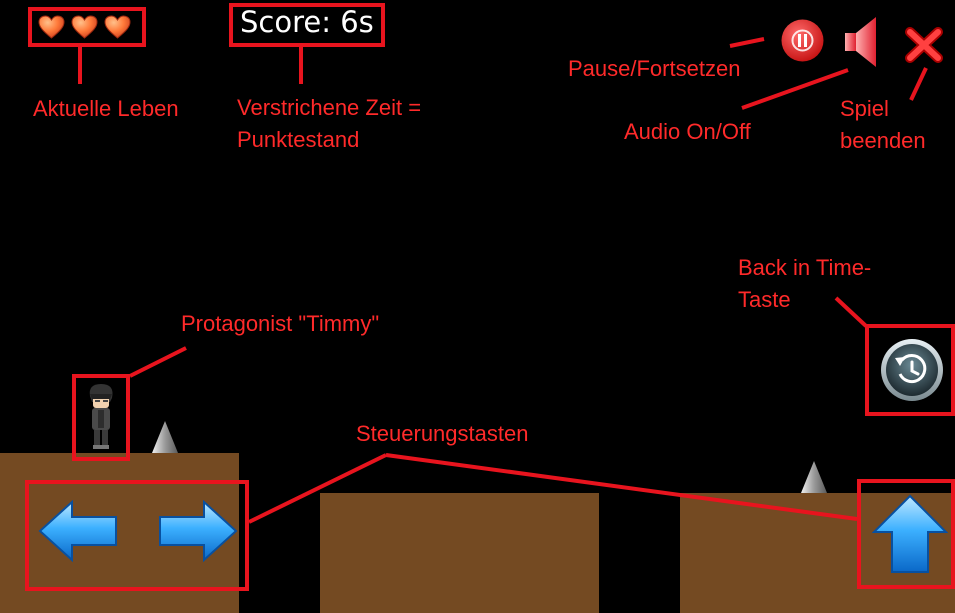 The image size is (955, 613). Describe the element at coordinates (883, 140) in the screenshot. I see `quit-annotation-line2: beenden` at that location.